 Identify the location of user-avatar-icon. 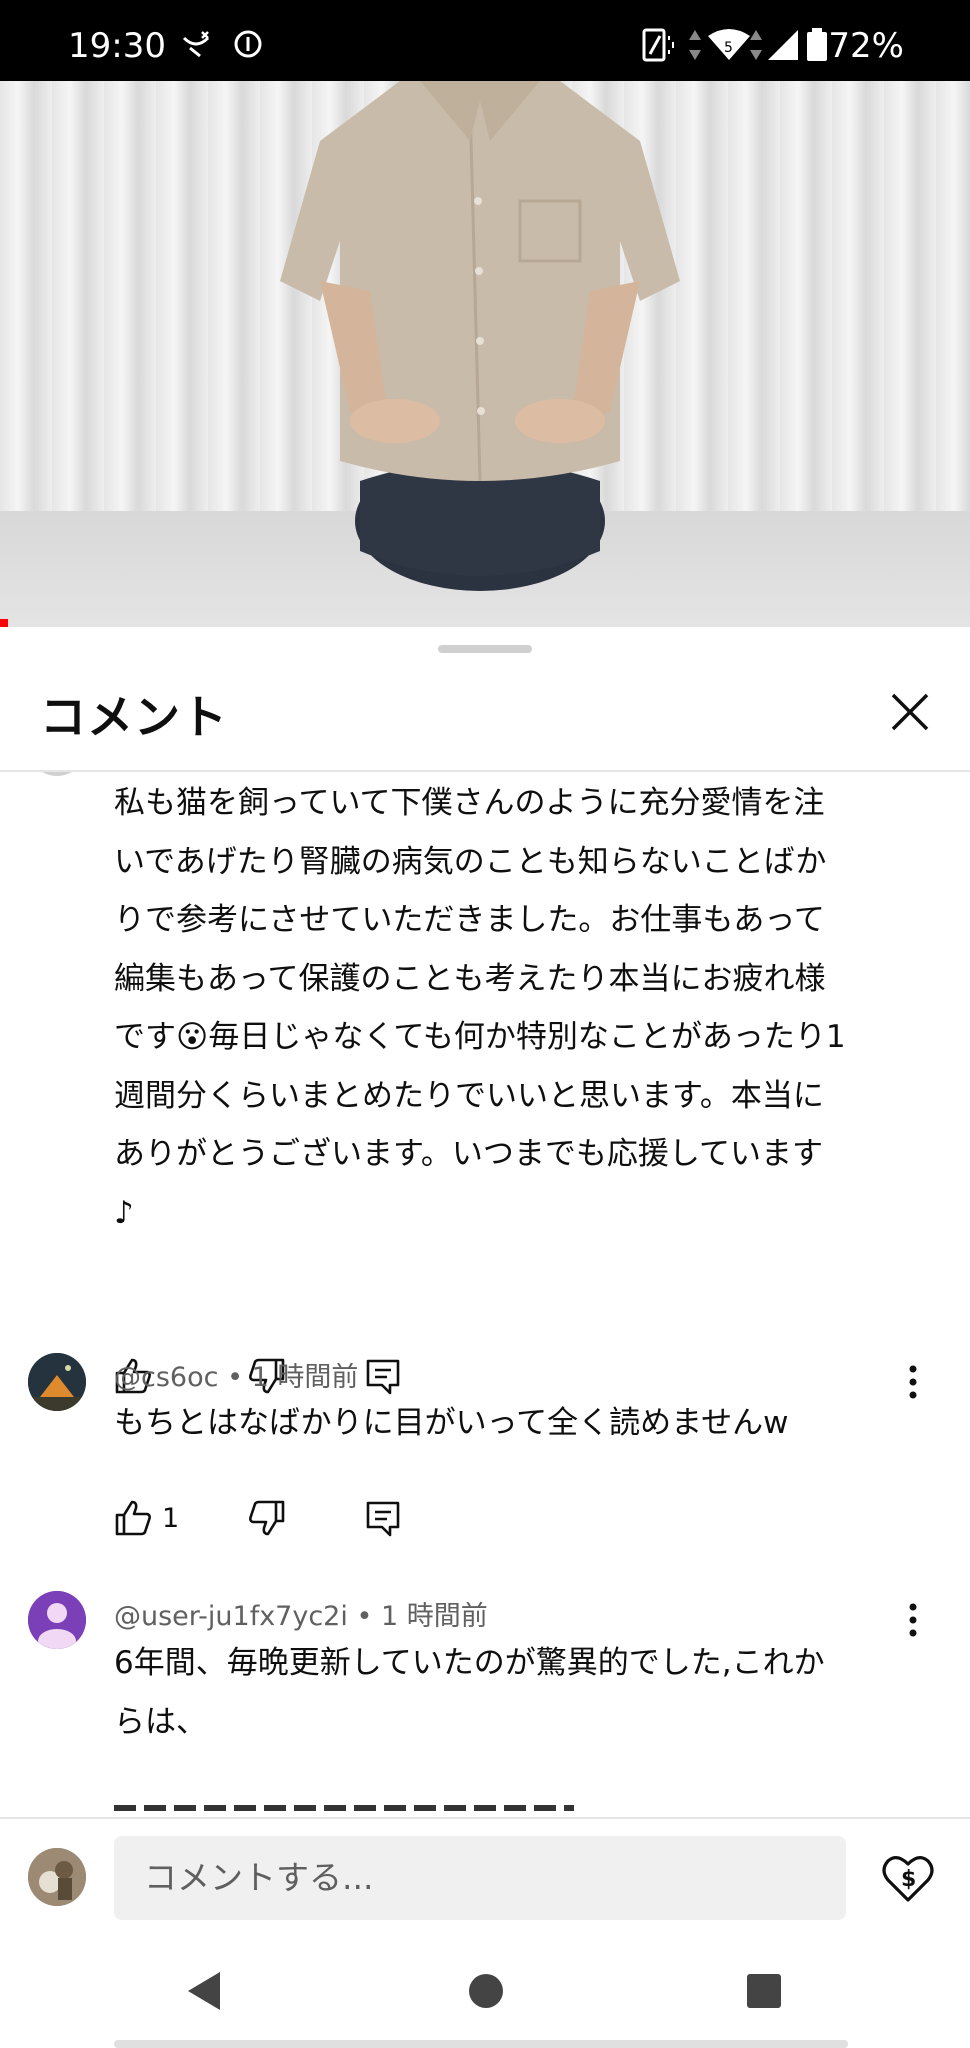
(57, 1877).